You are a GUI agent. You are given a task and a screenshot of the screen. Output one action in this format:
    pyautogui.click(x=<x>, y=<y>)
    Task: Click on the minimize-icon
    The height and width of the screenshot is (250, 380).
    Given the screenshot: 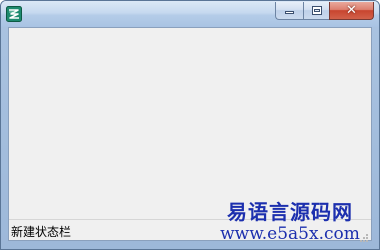 What is the action you would take?
    pyautogui.click(x=289, y=12)
    